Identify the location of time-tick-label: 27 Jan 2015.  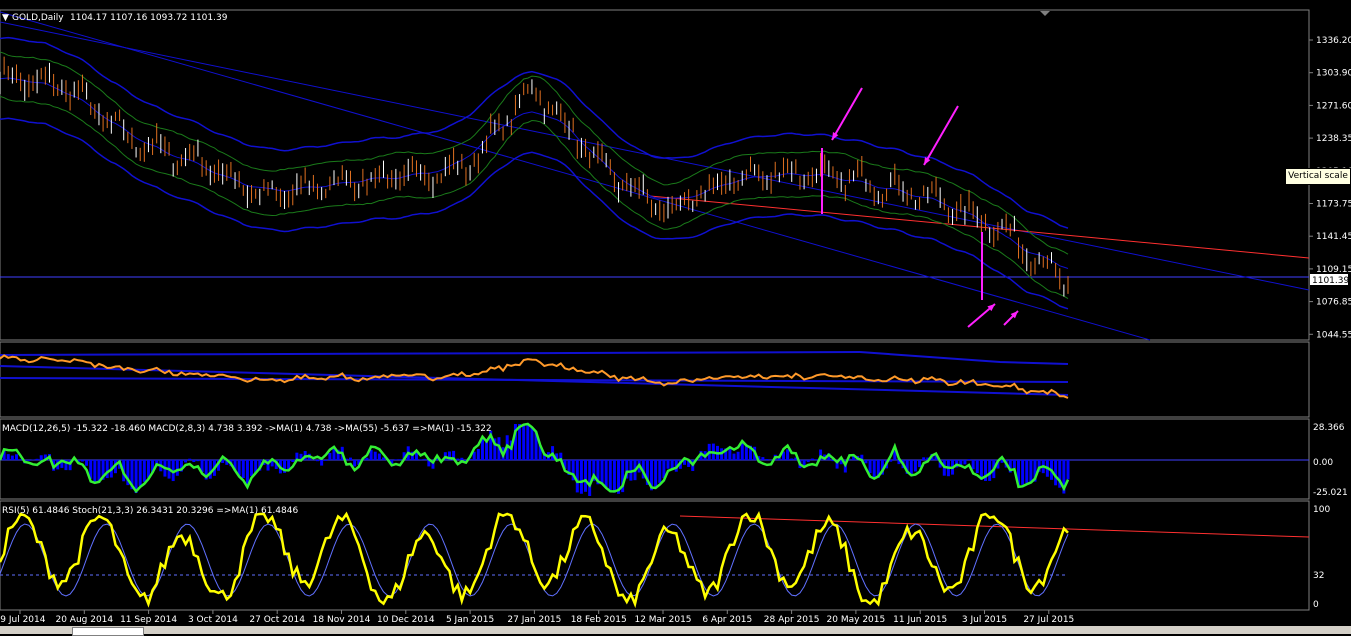
(534, 620).